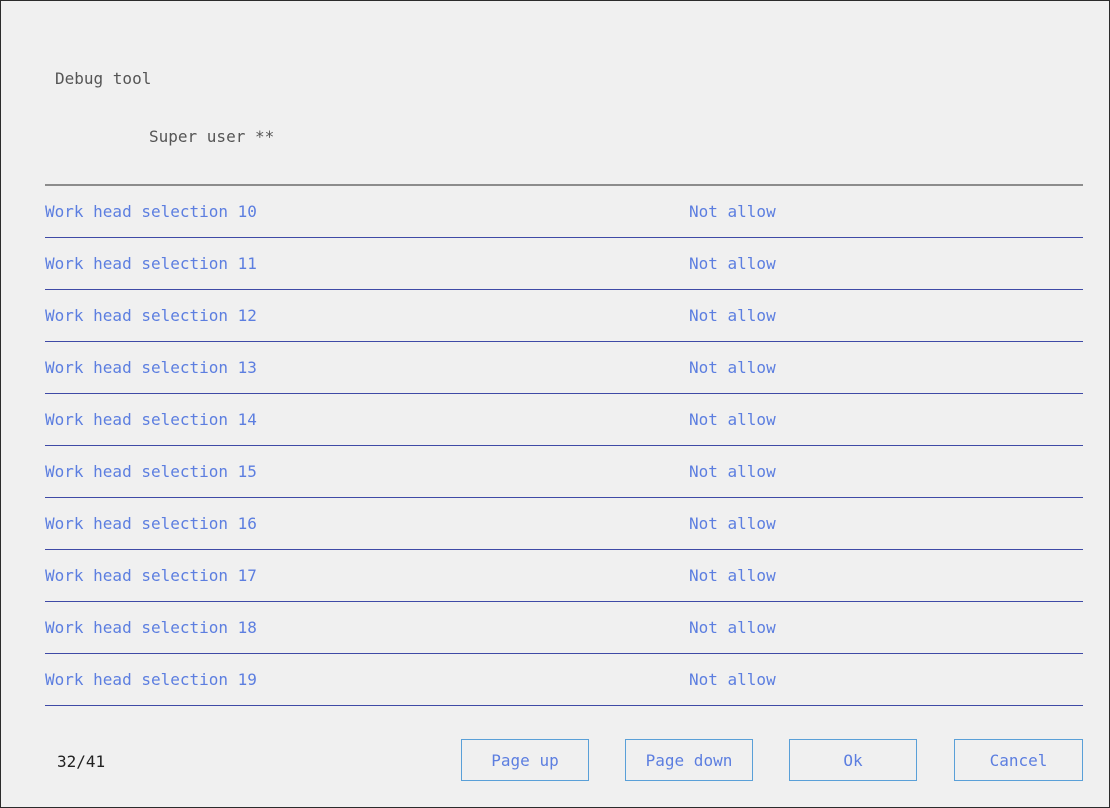 The width and height of the screenshot is (1110, 808). I want to click on list-item: Work head selection 18 Not allow, so click(564, 628).